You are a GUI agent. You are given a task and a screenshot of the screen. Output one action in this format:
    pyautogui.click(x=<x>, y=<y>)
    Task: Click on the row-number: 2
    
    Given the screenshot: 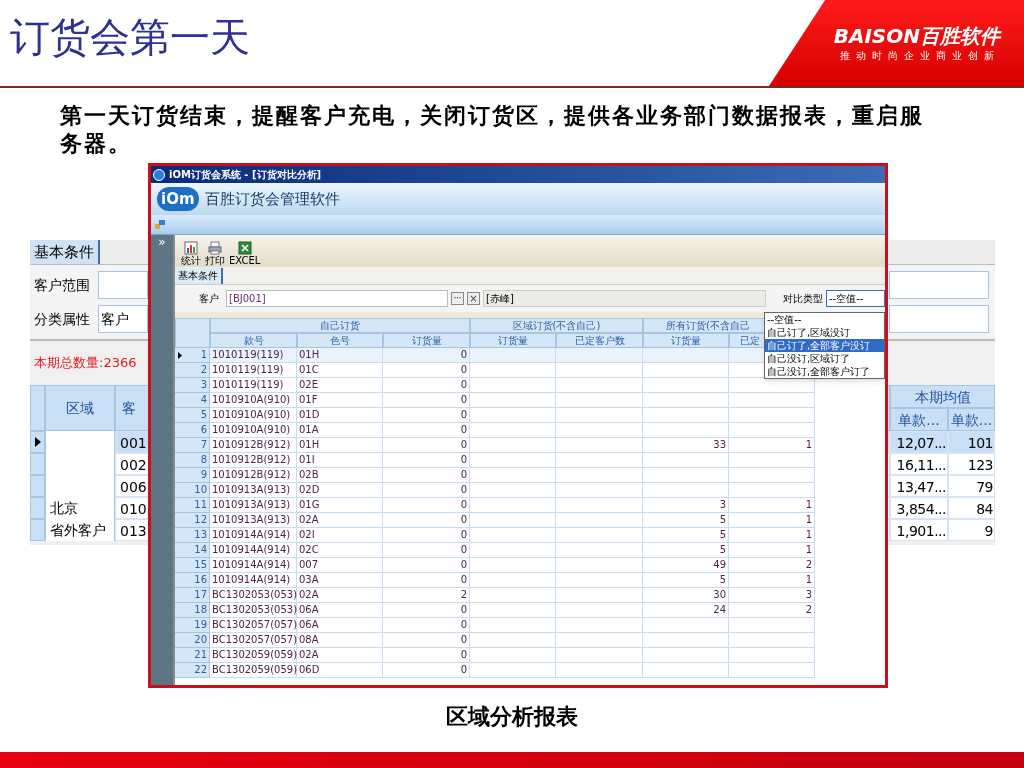 What is the action you would take?
    pyautogui.click(x=192, y=370)
    